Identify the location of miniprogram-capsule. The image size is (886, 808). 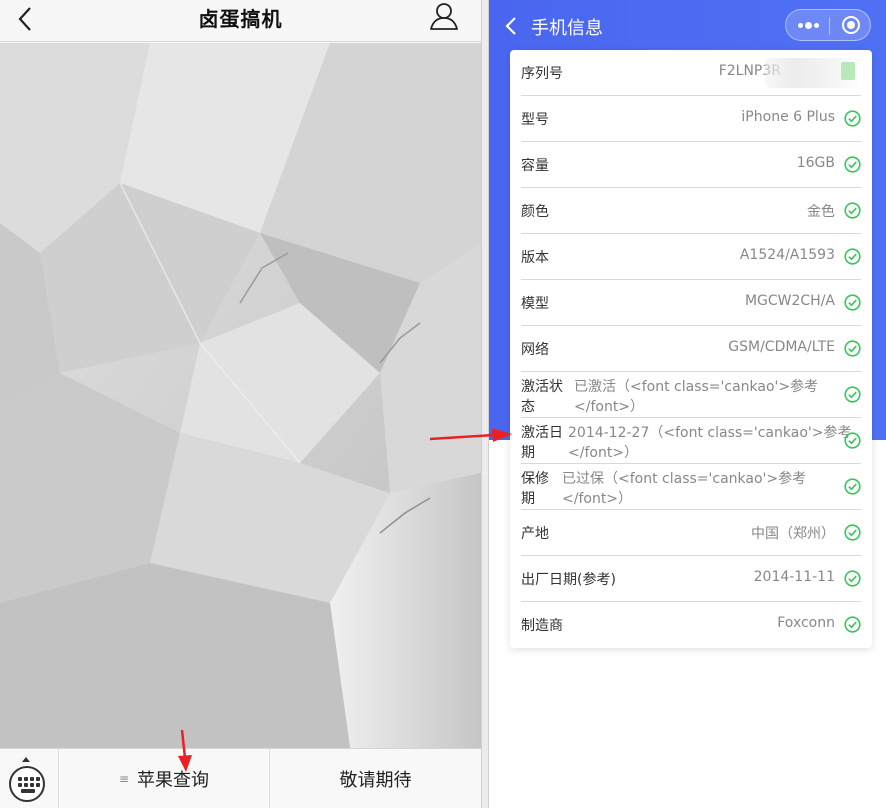
(828, 25).